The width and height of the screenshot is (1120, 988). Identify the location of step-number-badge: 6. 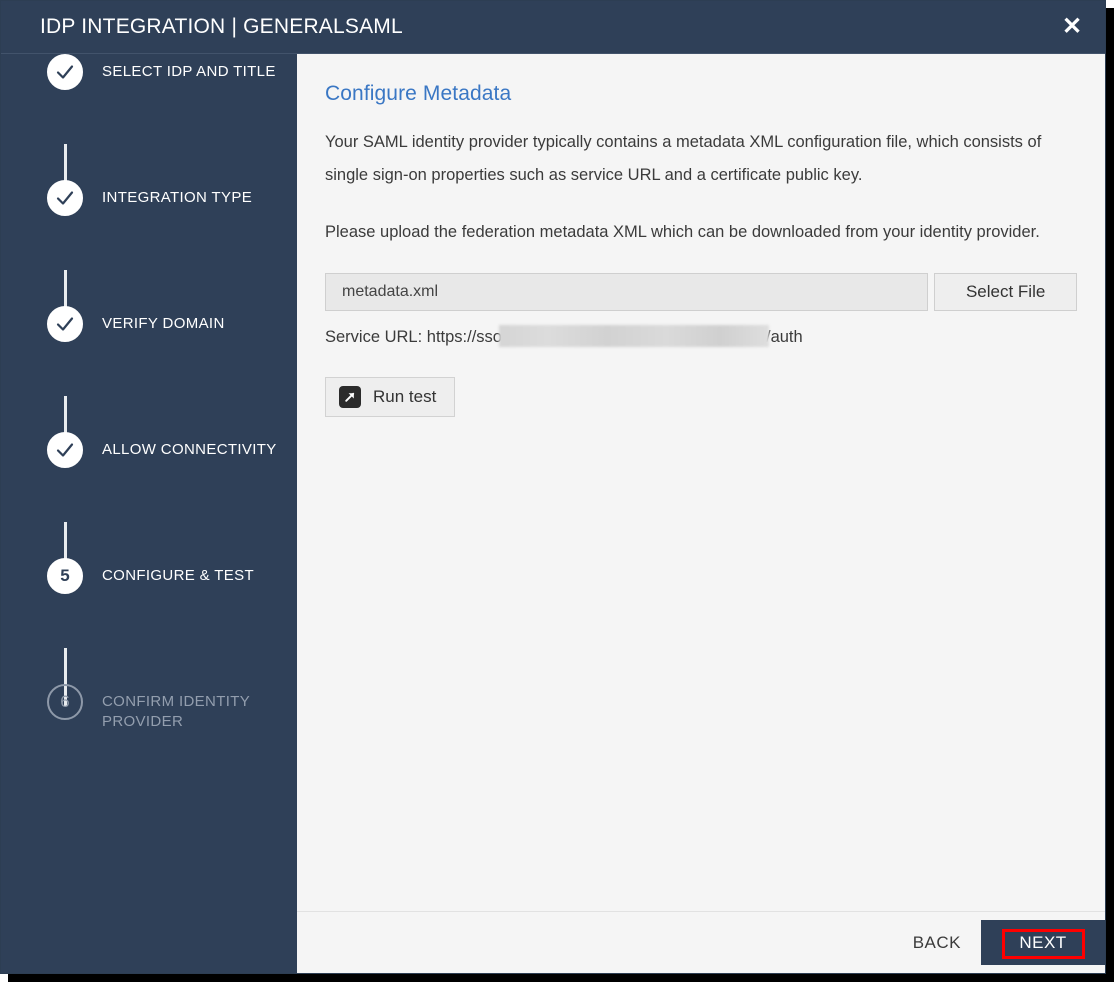
(65, 702).